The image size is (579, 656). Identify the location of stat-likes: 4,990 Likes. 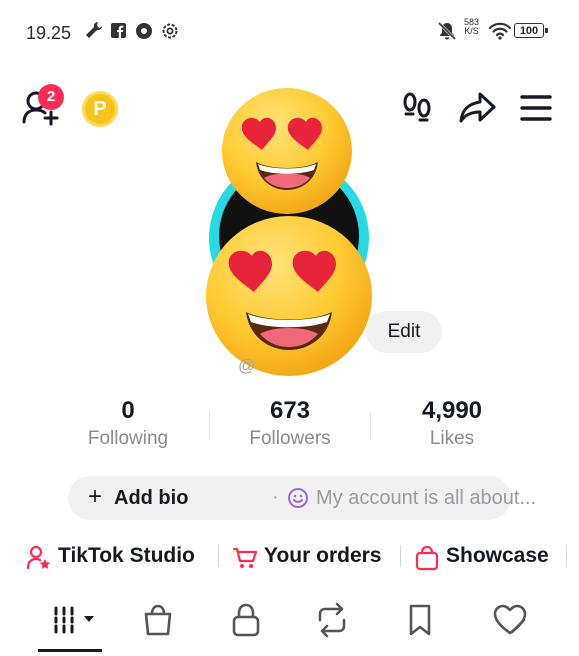
(452, 424).